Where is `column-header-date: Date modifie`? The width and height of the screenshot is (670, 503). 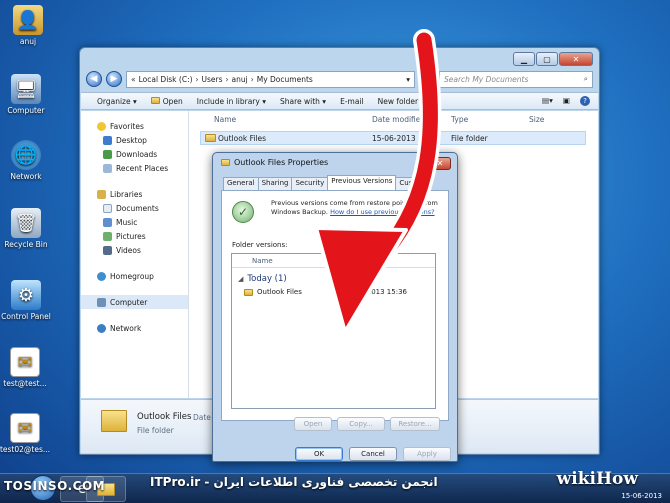 column-header-date: Date modifie is located at coordinates (396, 121).